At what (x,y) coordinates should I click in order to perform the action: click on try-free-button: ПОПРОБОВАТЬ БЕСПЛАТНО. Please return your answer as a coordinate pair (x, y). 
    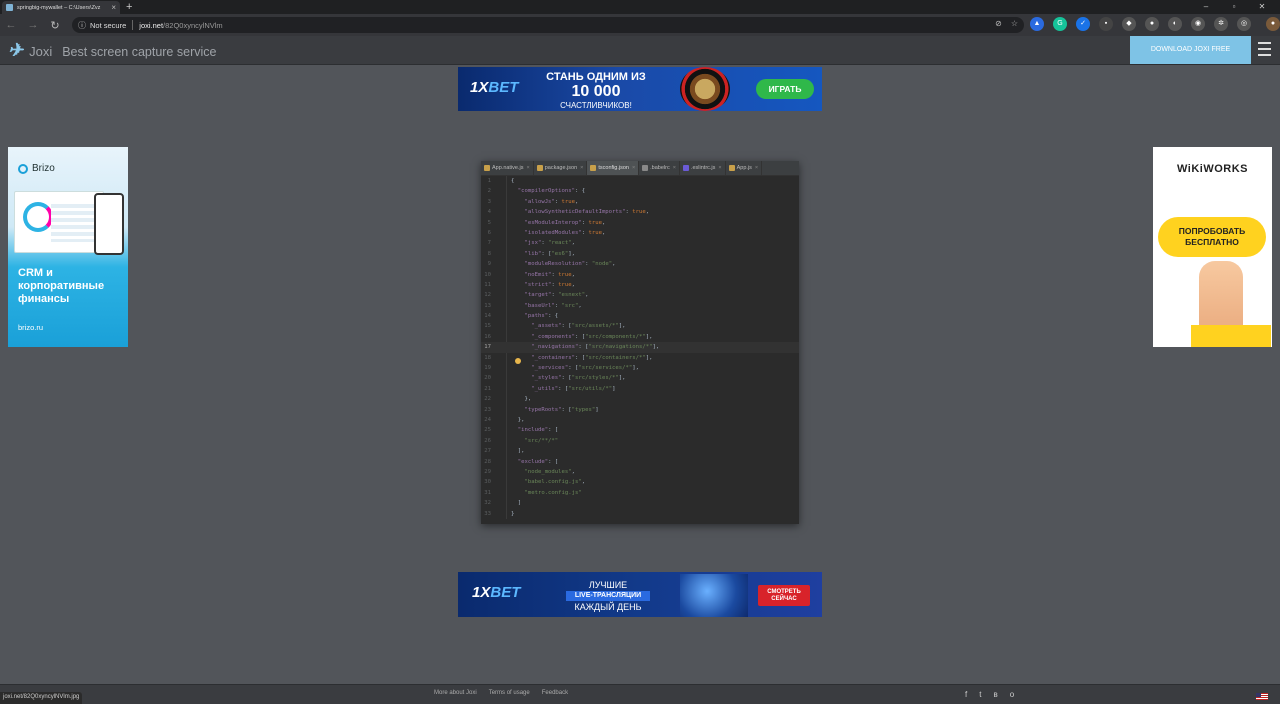
    Looking at the image, I should click on (1212, 237).